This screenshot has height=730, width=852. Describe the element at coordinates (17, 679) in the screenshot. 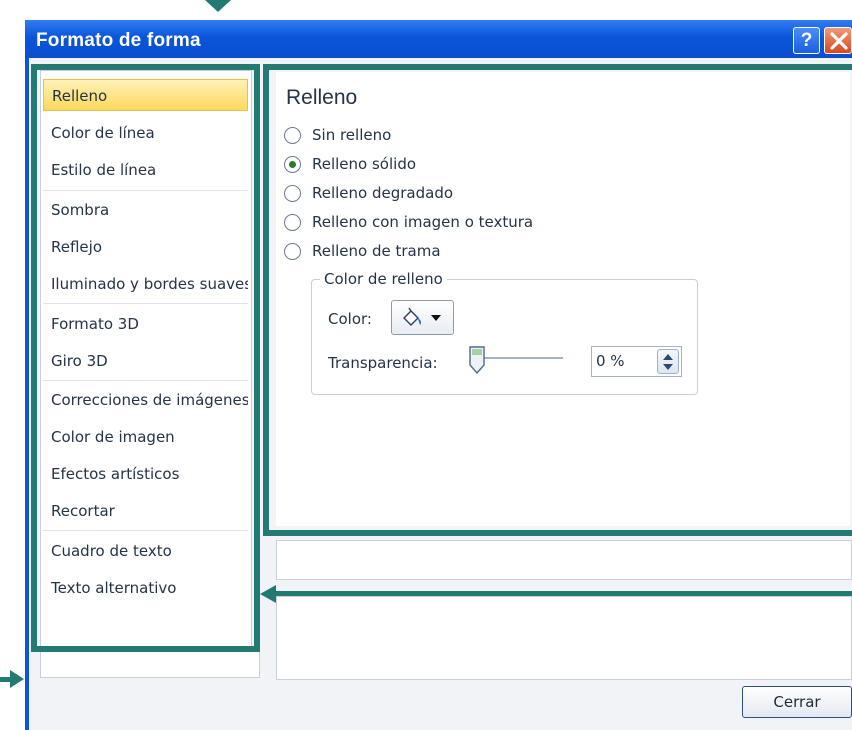

I see `arrow-right-icon` at that location.